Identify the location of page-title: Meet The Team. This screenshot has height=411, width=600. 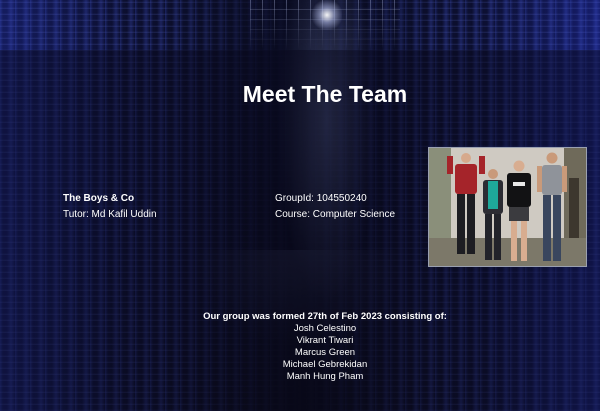
(325, 94).